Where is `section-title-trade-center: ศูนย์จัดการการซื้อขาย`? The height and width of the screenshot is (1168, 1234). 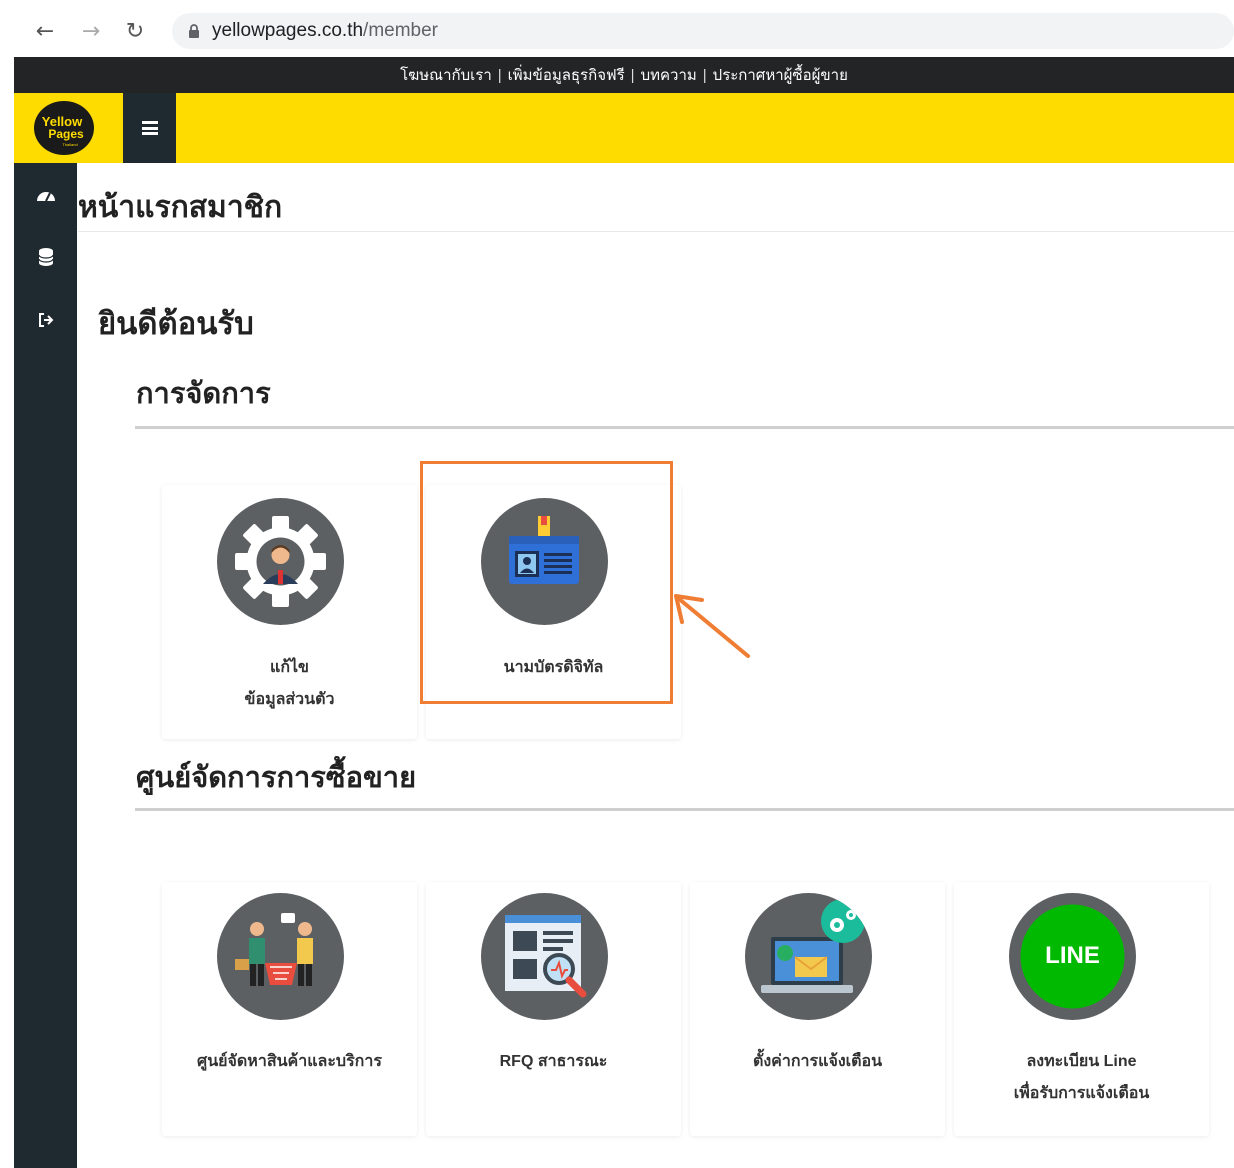 section-title-trade-center: ศูนย์จัดการการซื้อขาย is located at coordinates (276, 778).